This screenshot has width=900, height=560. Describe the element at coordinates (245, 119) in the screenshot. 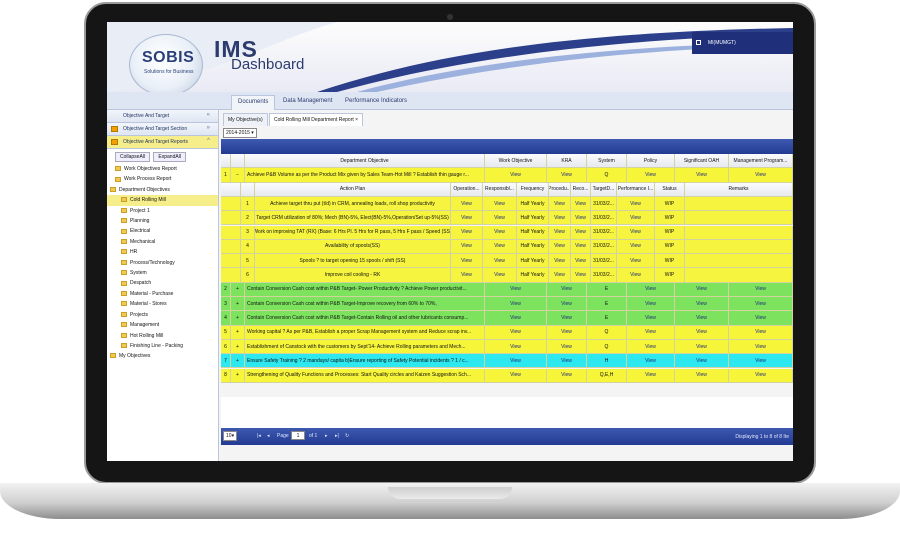

I see `tab-my-objectives: My Objective(s)` at that location.